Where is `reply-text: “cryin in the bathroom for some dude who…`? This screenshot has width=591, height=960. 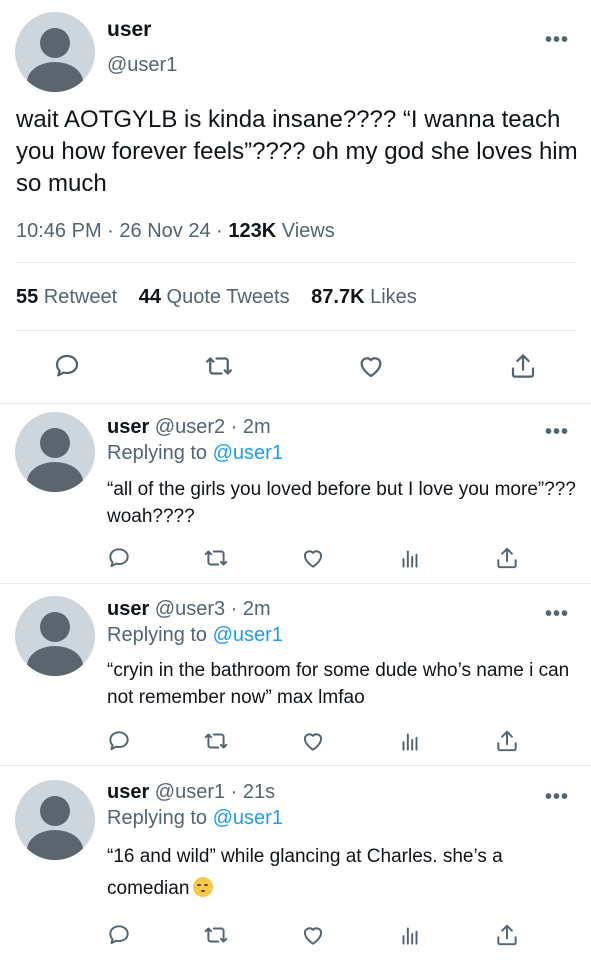 reply-text: “cryin in the bathroom for some dude who… is located at coordinates (338, 684).